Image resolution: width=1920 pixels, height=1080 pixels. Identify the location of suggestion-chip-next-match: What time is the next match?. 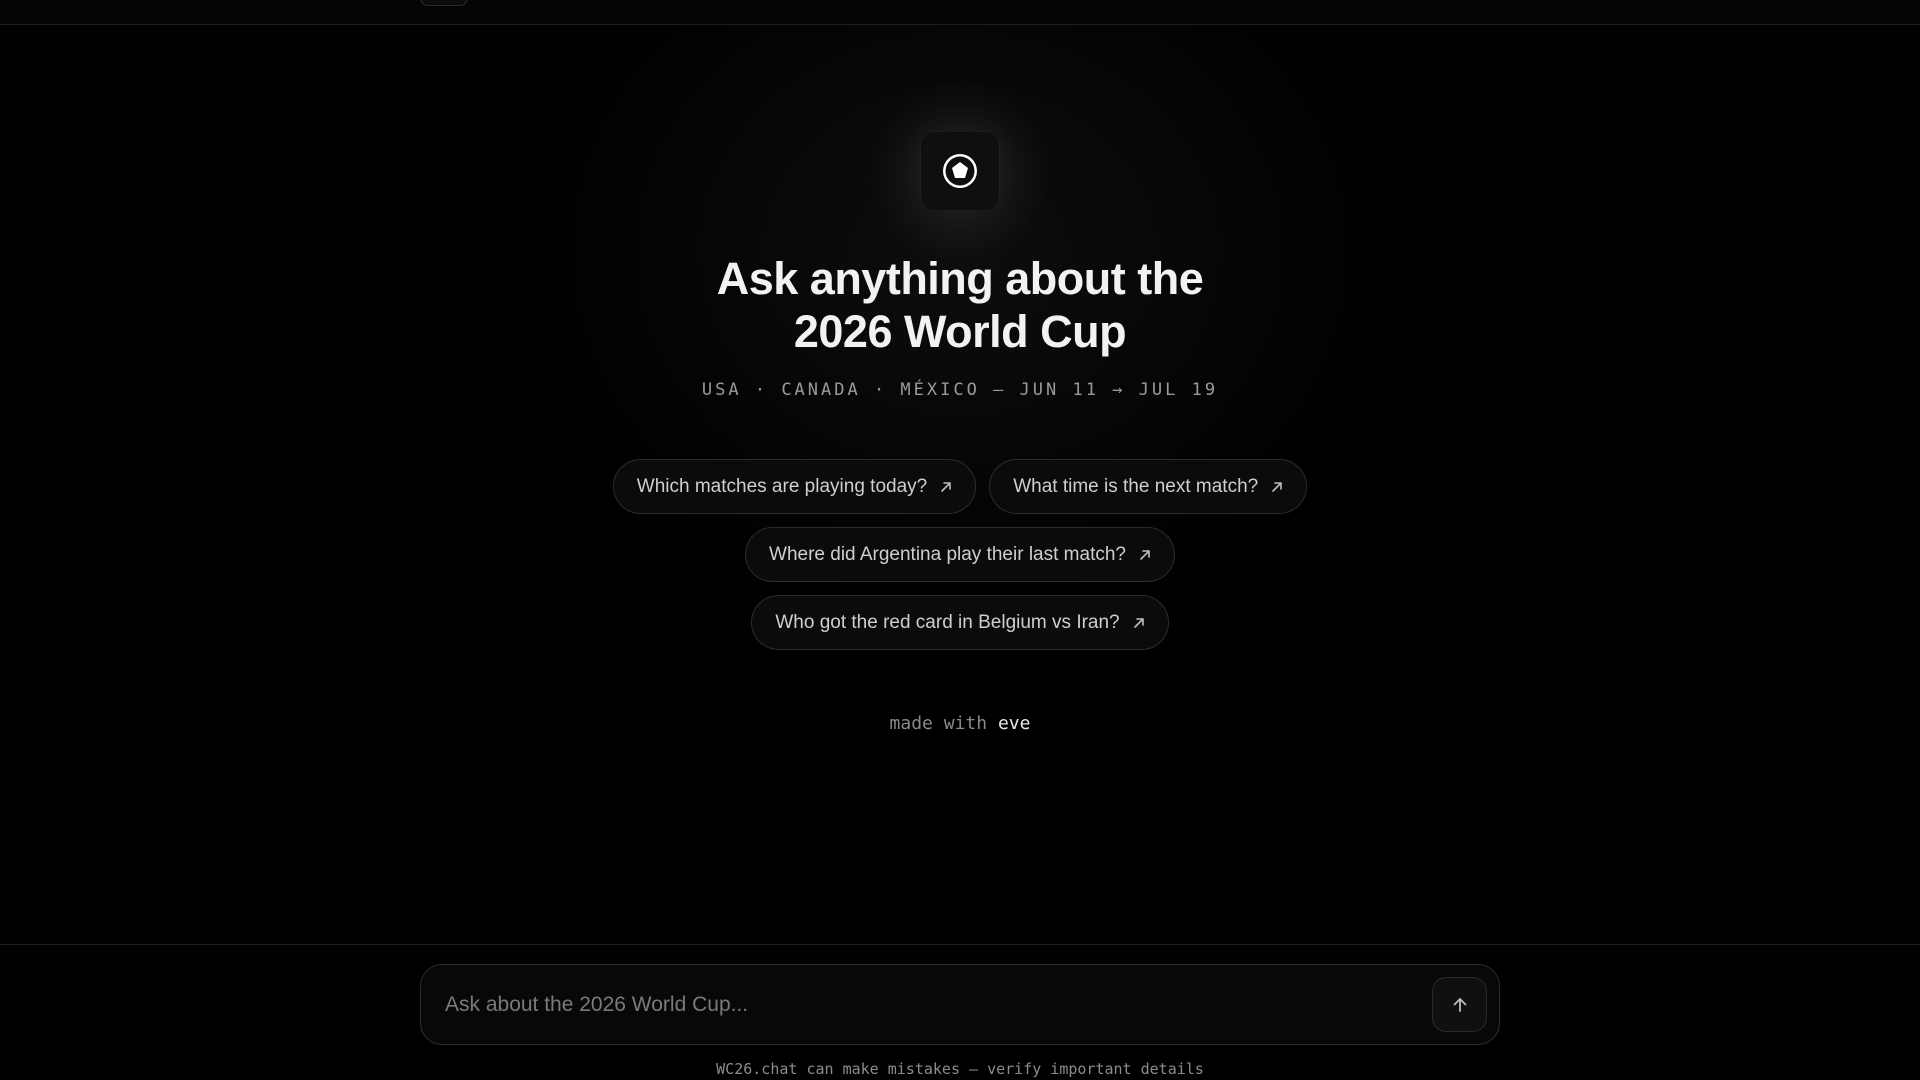
(1148, 486).